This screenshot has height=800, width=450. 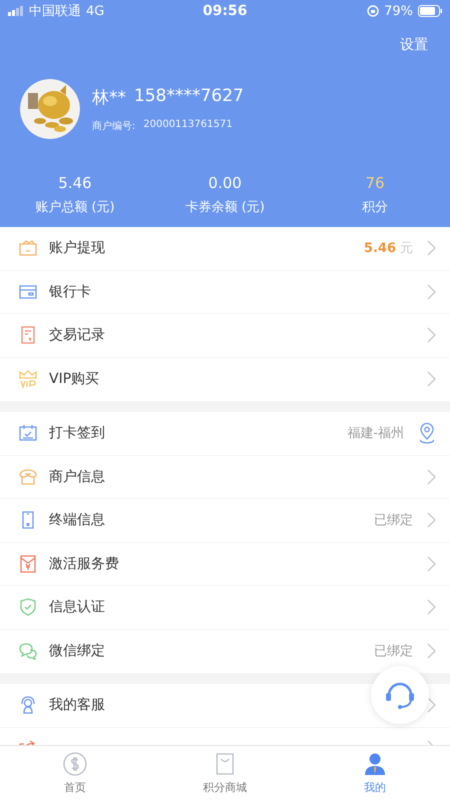 I want to click on battery-icon, so click(x=430, y=11).